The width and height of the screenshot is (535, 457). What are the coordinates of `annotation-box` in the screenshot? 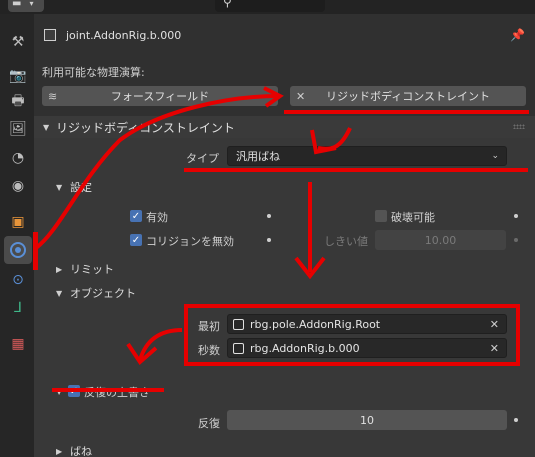 It's located at (352, 335).